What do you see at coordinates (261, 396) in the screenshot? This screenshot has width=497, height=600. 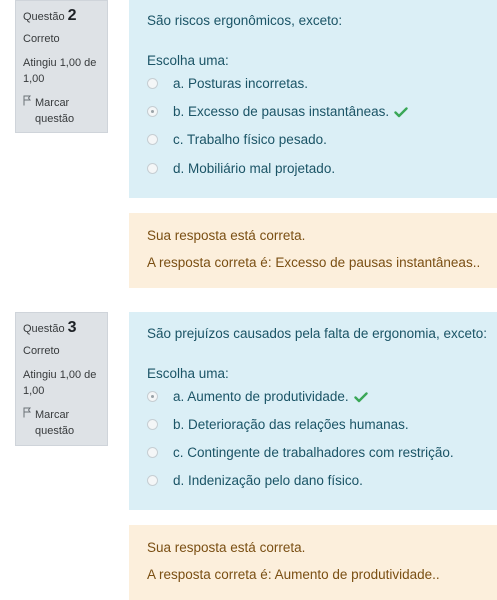 I see `answer-option-label: a. Aumento de produtividade.` at bounding box center [261, 396].